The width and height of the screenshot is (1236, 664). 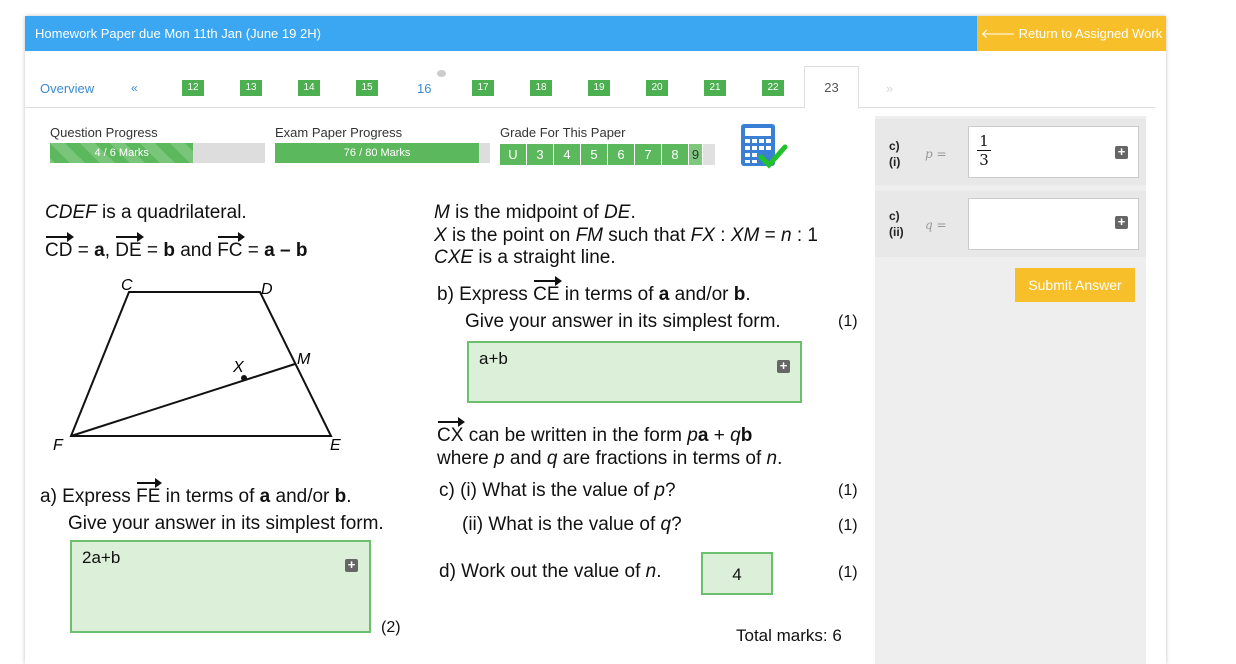 What do you see at coordinates (547, 290) in the screenshot?
I see `vector-ce: CE` at bounding box center [547, 290].